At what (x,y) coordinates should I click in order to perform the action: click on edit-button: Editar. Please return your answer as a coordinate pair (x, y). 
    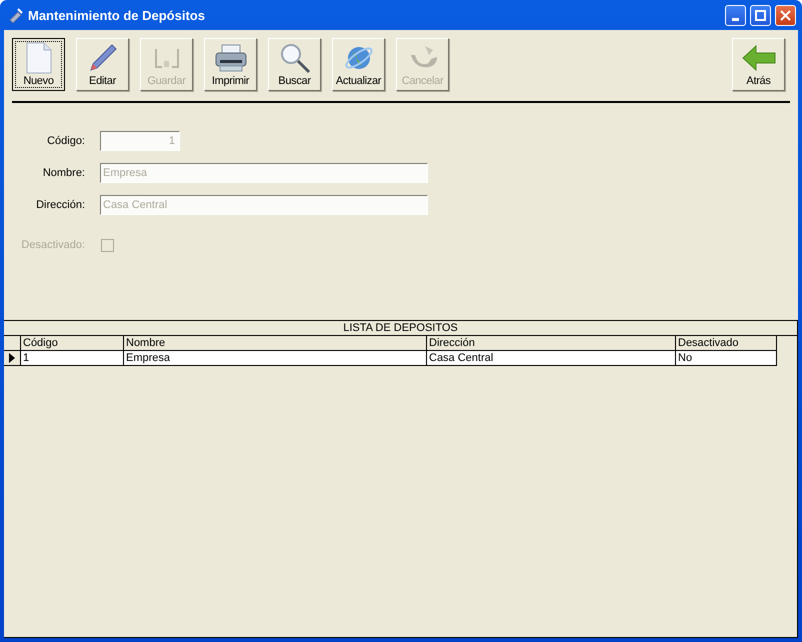
    Looking at the image, I should click on (102, 64).